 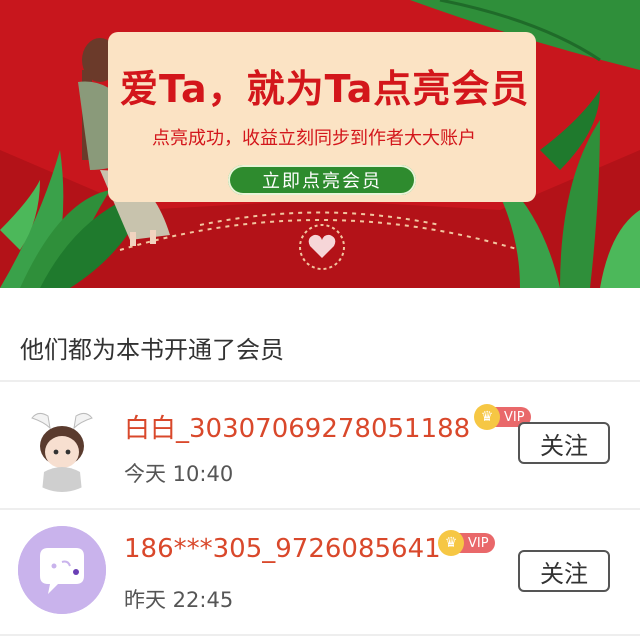 I want to click on light-up-membership-button: 立即点亮会员, so click(x=322, y=180).